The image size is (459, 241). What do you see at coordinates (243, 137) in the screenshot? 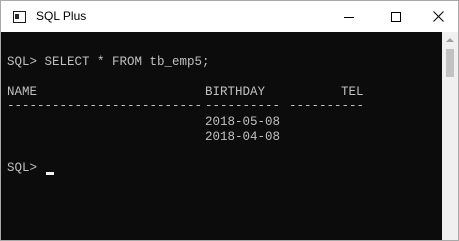
I see `row-2-birthday: 2018-04-08` at bounding box center [243, 137].